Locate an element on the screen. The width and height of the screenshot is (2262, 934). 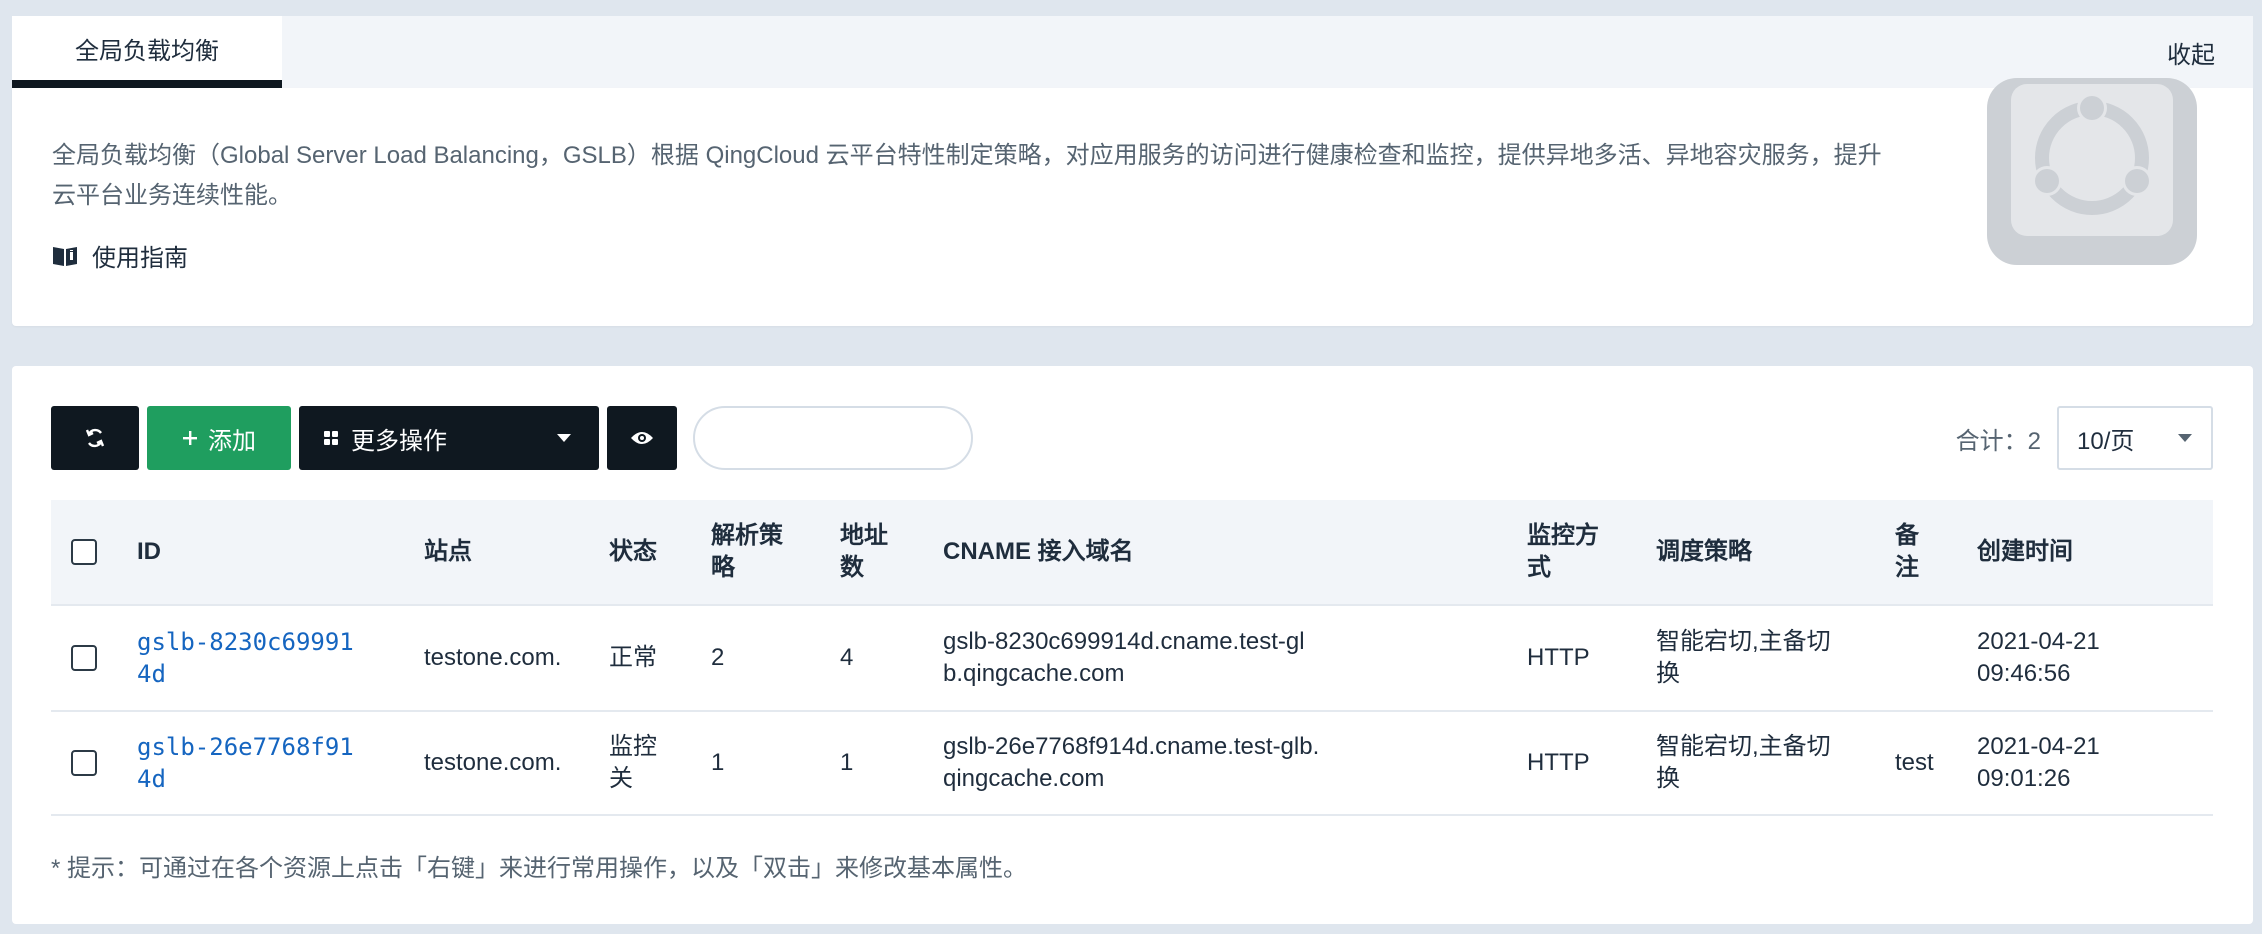
plus-icon is located at coordinates (190, 438).